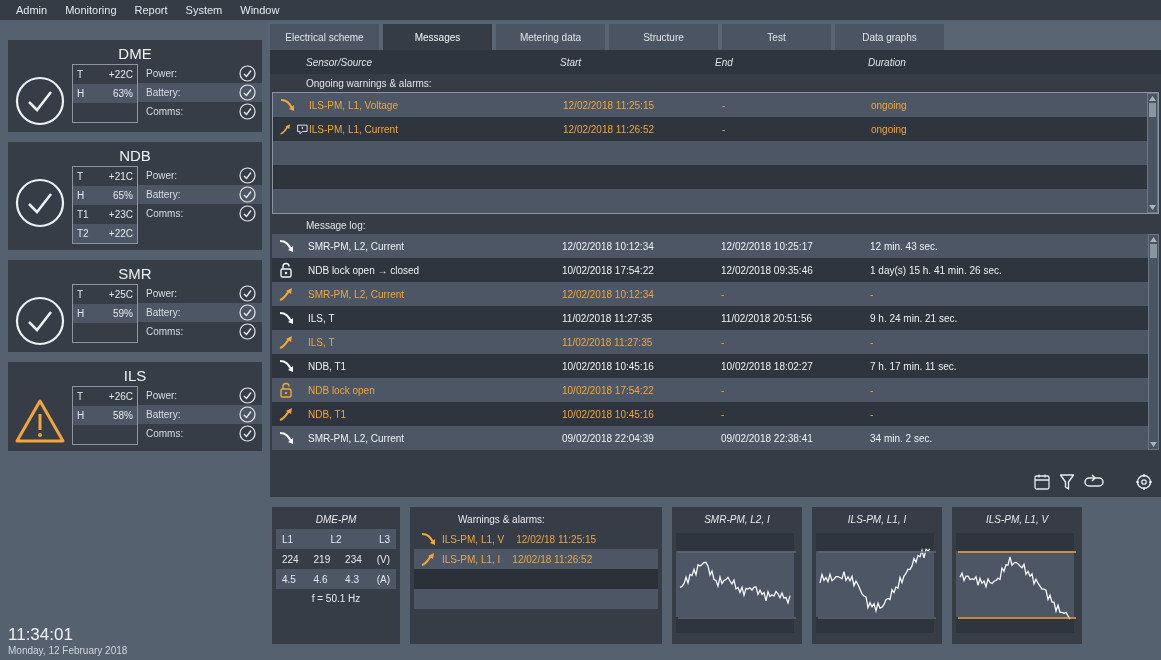 This screenshot has height=660, width=1161. What do you see at coordinates (288, 539) in the screenshot?
I see `meter-value: L1` at bounding box center [288, 539].